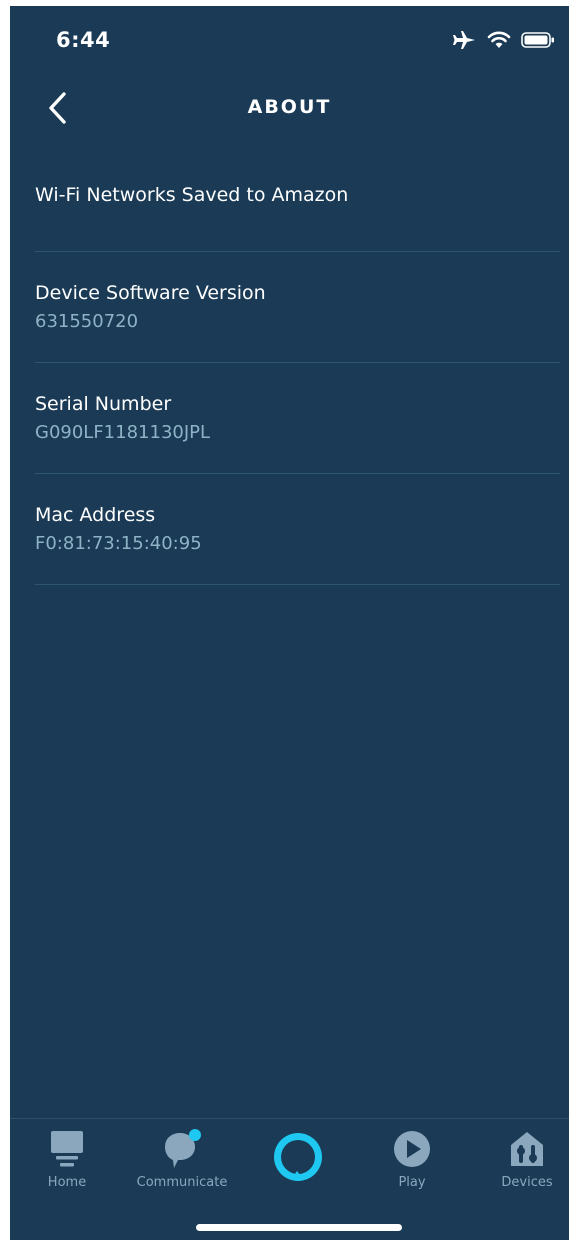  I want to click on nav-home: Home, so click(67, 1162).